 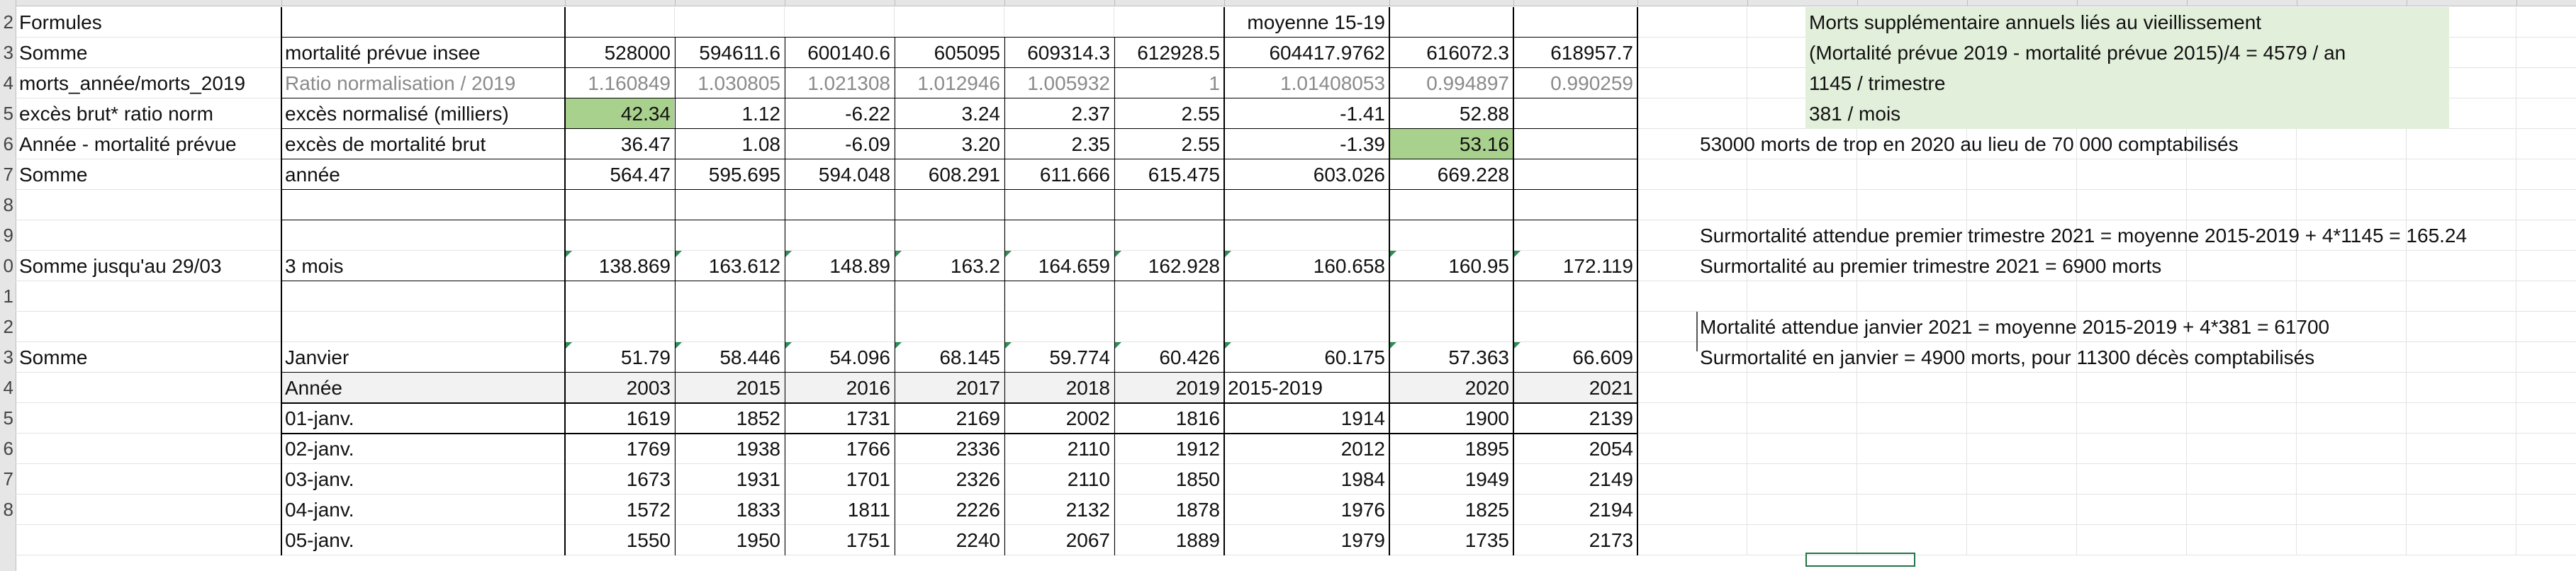 I want to click on cell: 2015, so click(x=730, y=388).